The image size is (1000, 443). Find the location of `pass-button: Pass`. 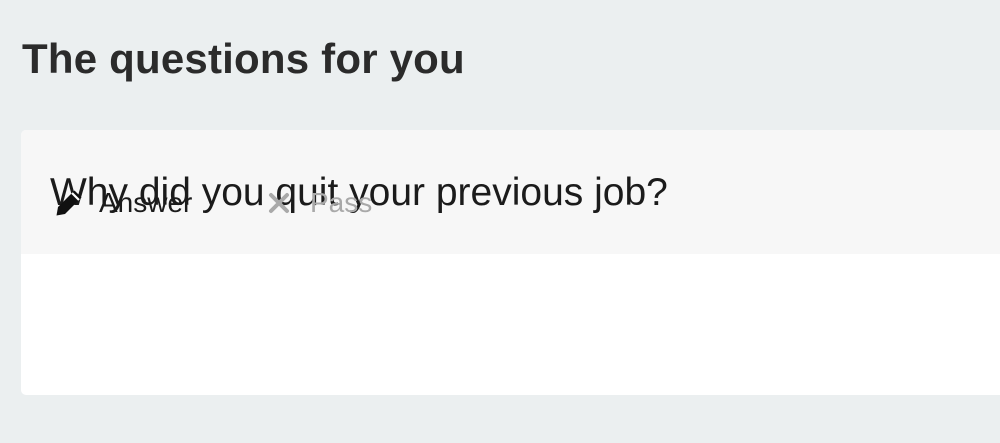

pass-button: Pass is located at coordinates (320, 203).